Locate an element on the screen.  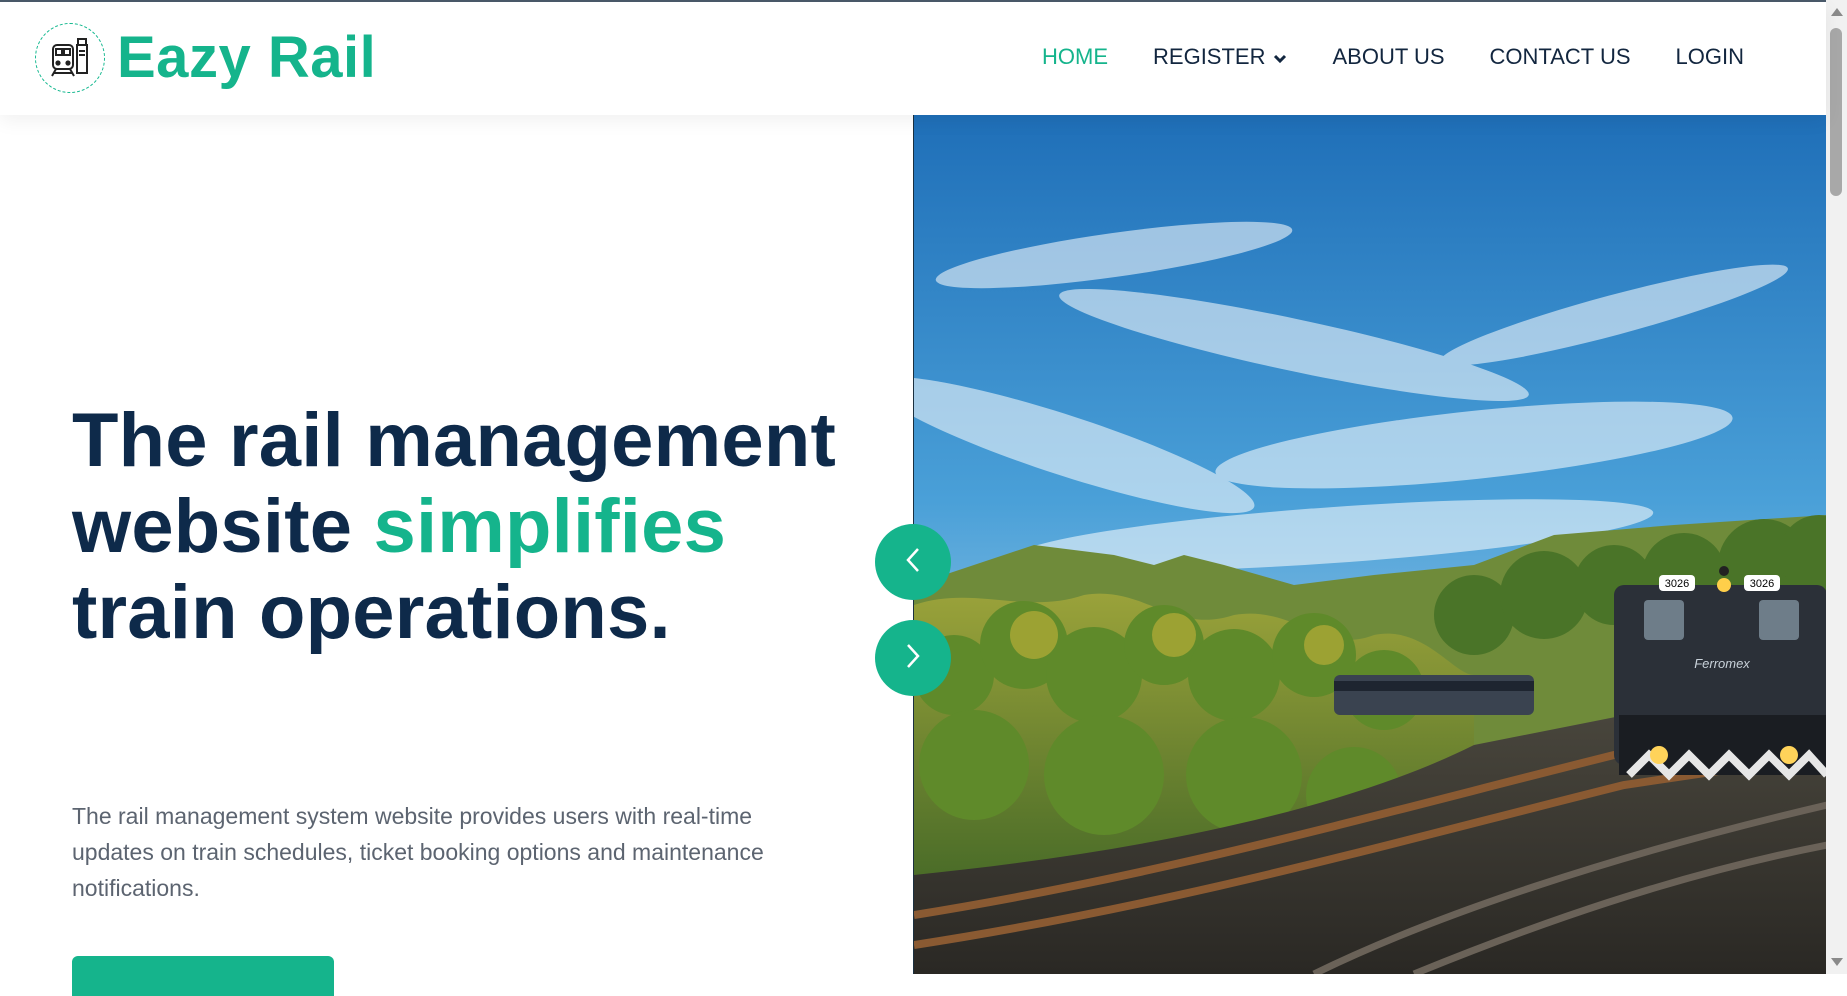
train-icon is located at coordinates (70, 58).